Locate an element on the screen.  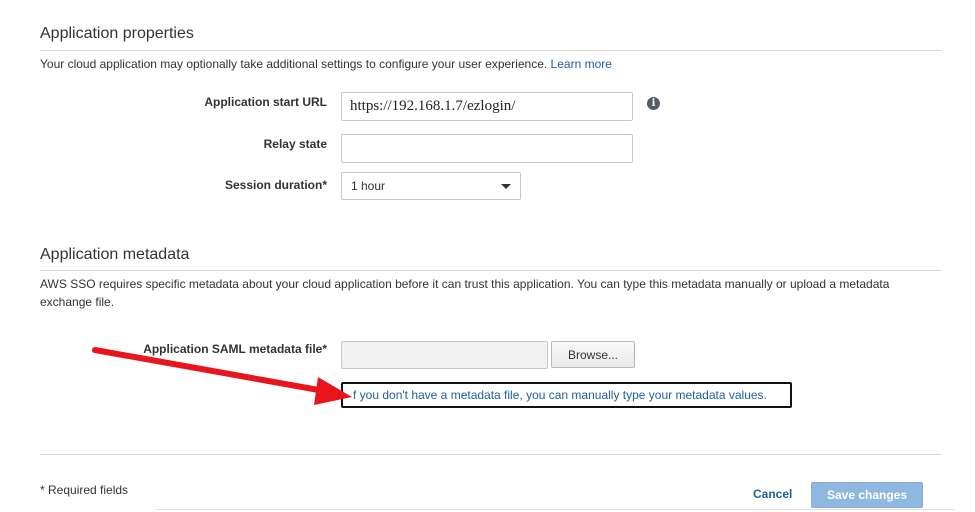
start-url-label: Application start URL is located at coordinates (265, 102).